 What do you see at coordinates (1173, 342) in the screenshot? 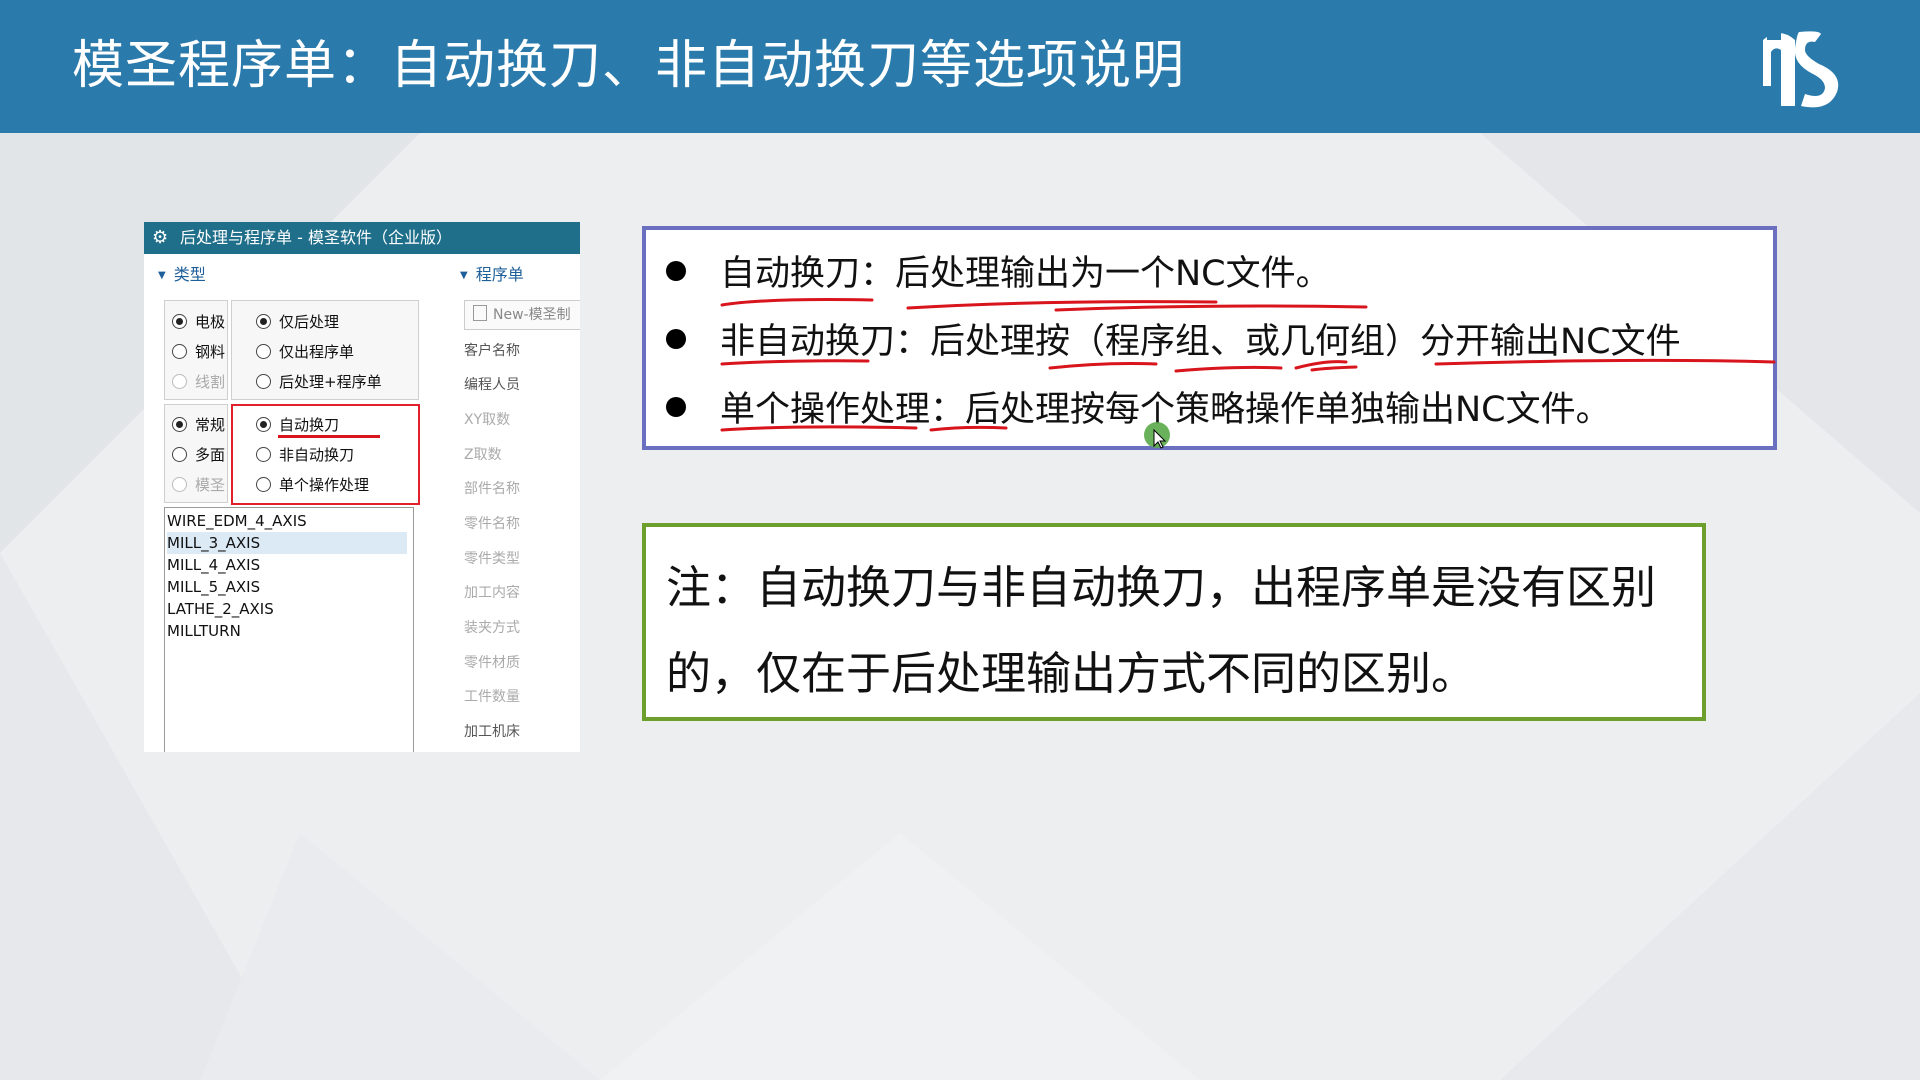
I see `bullet-non-auto-tool-change: 非自动换刀：后处理按（程序组、或几何组）分开输出NC文件` at bounding box center [1173, 342].